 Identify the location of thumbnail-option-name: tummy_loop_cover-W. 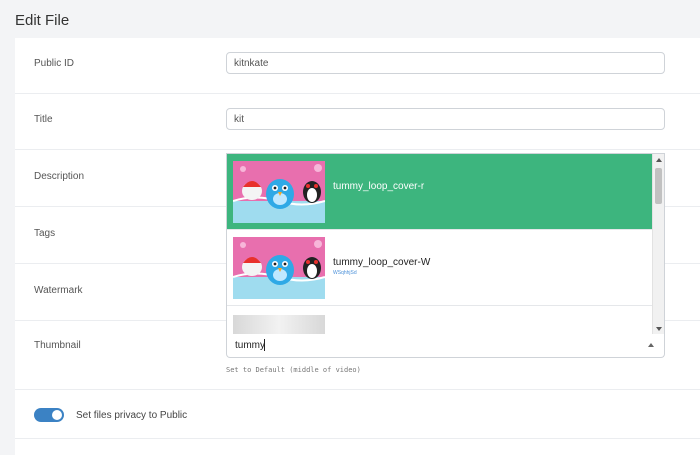
(382, 262).